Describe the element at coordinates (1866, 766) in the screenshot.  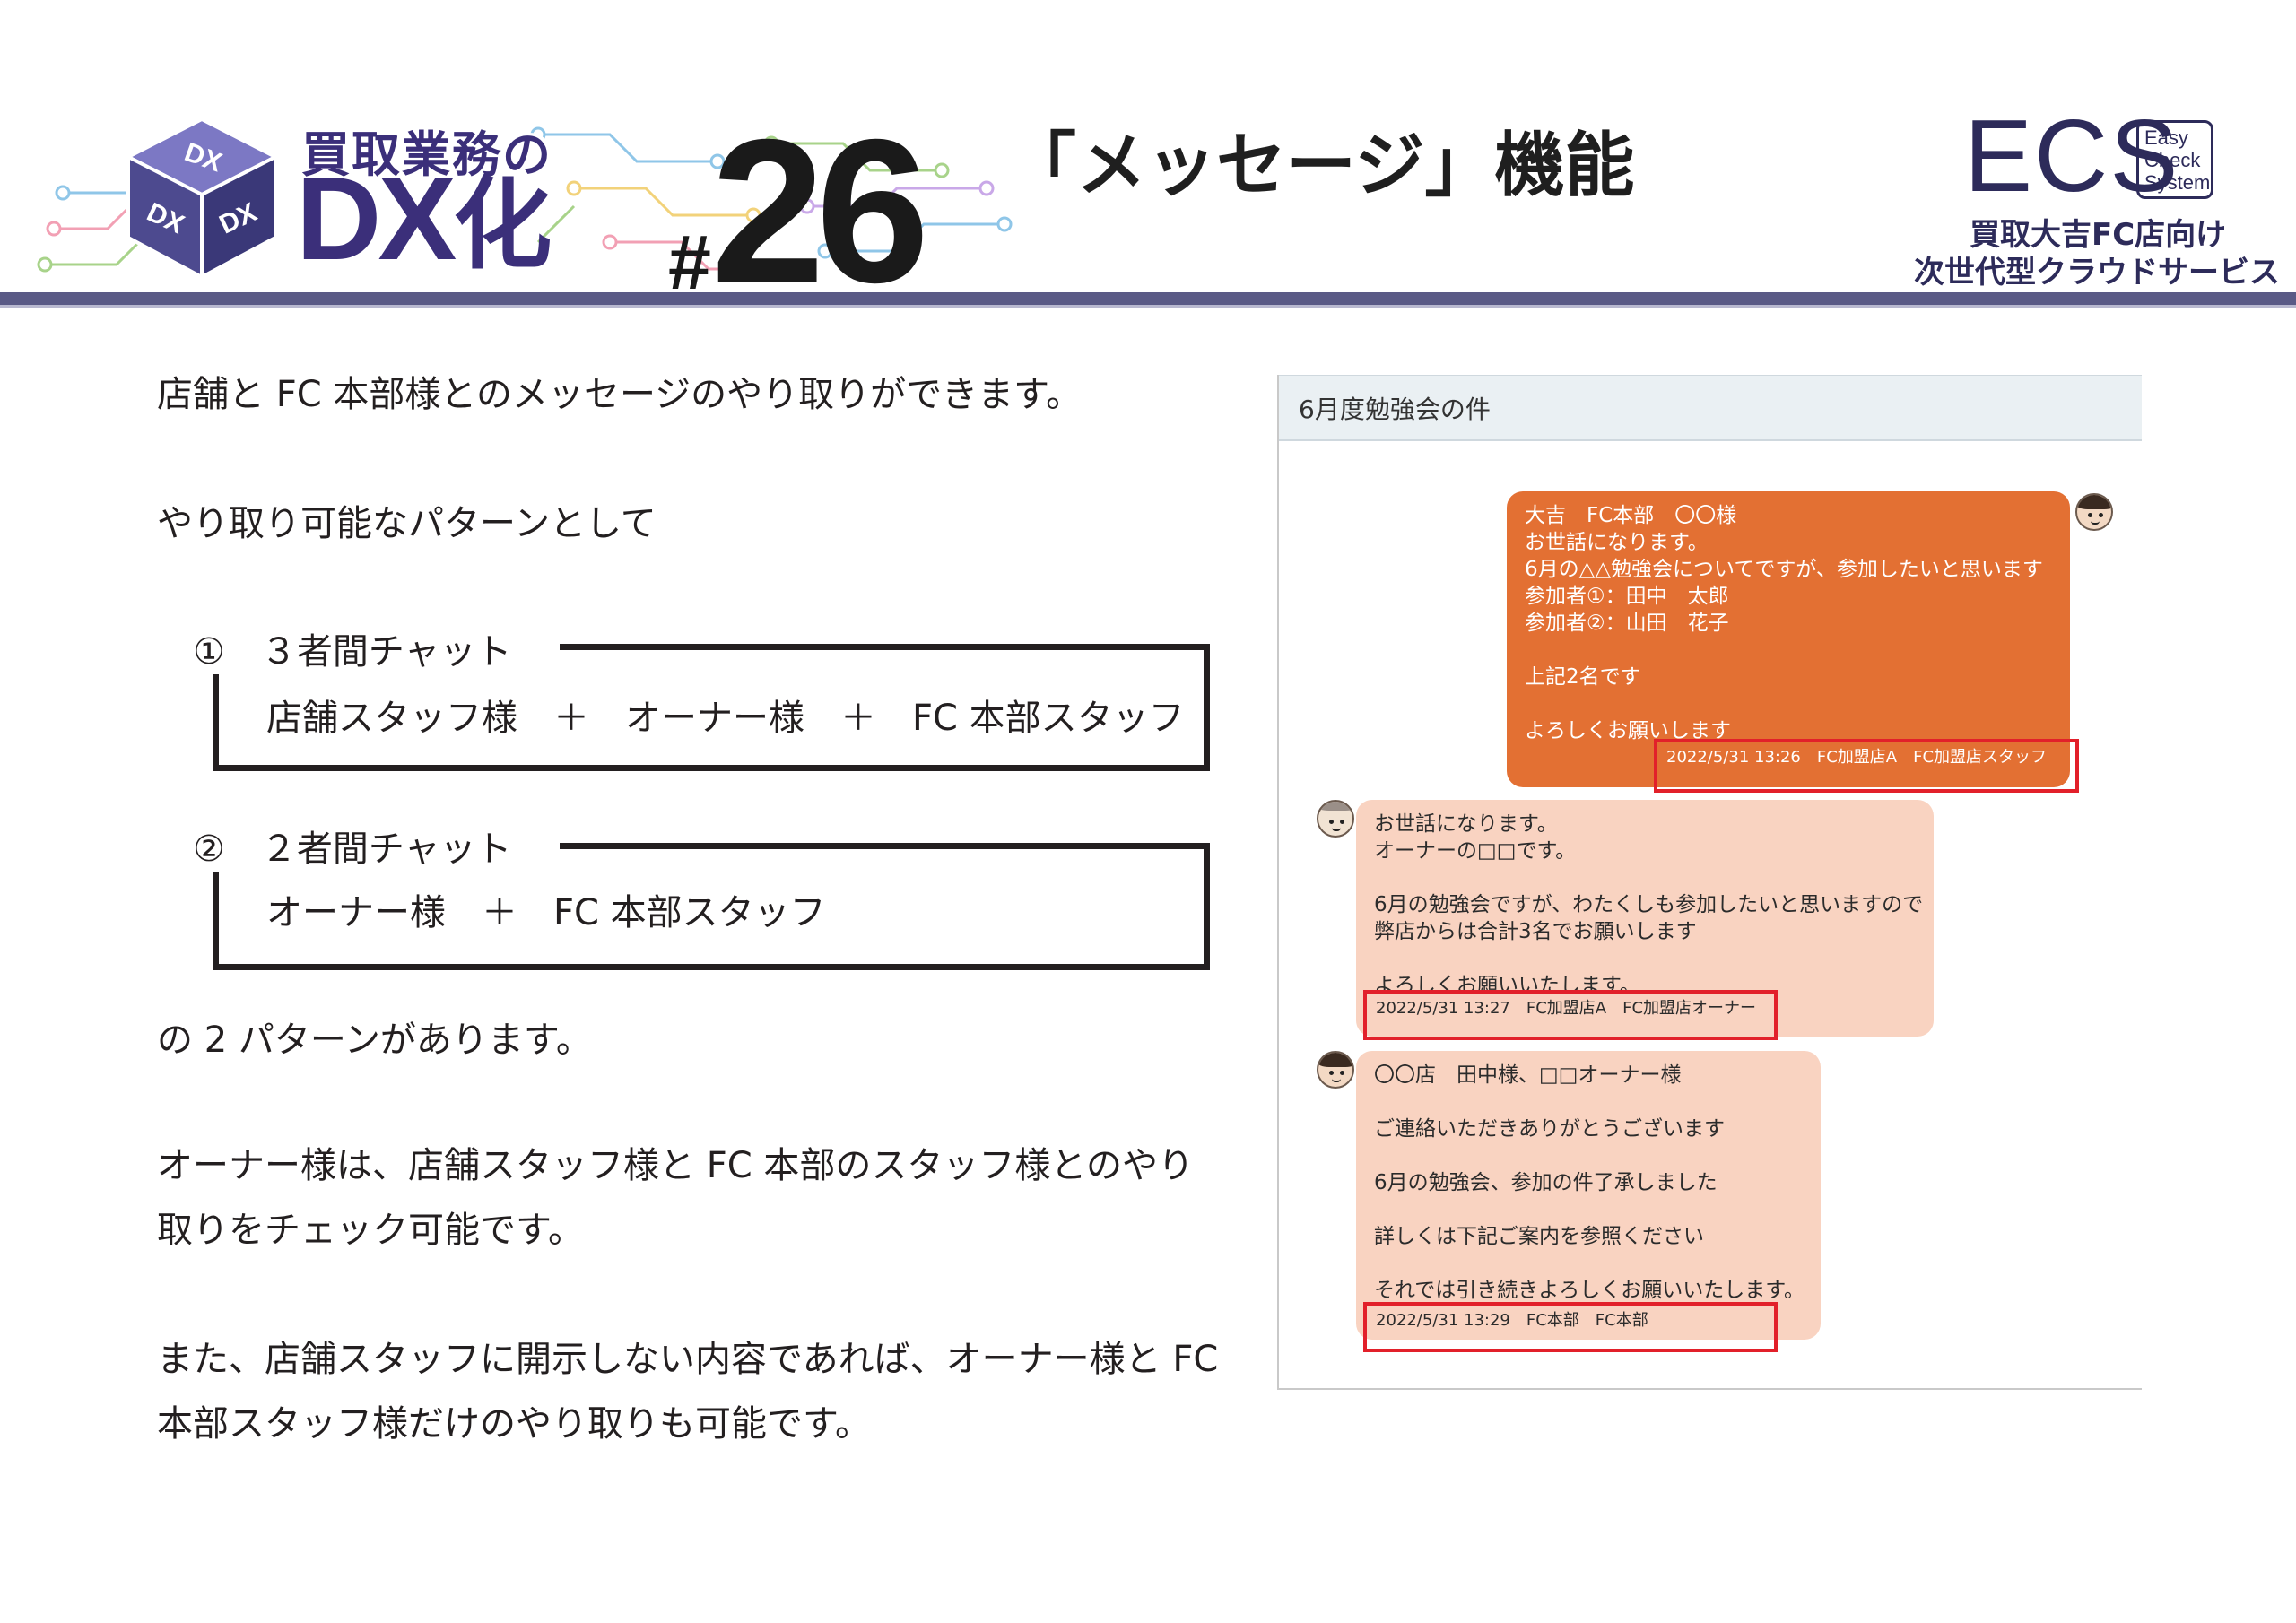
I see `message-meta-highlight: 2022/5/31 13:26 FC加盟店A FC加盟店スタッフ` at that location.